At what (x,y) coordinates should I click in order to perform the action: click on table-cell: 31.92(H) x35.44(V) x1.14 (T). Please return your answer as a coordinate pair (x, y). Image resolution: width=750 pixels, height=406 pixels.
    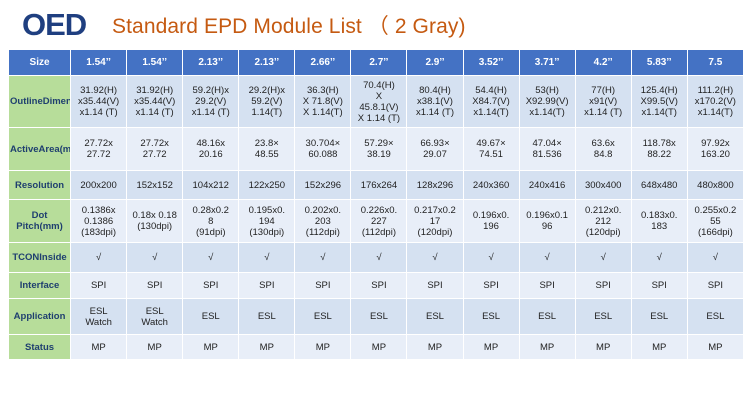
    Looking at the image, I should click on (99, 101).